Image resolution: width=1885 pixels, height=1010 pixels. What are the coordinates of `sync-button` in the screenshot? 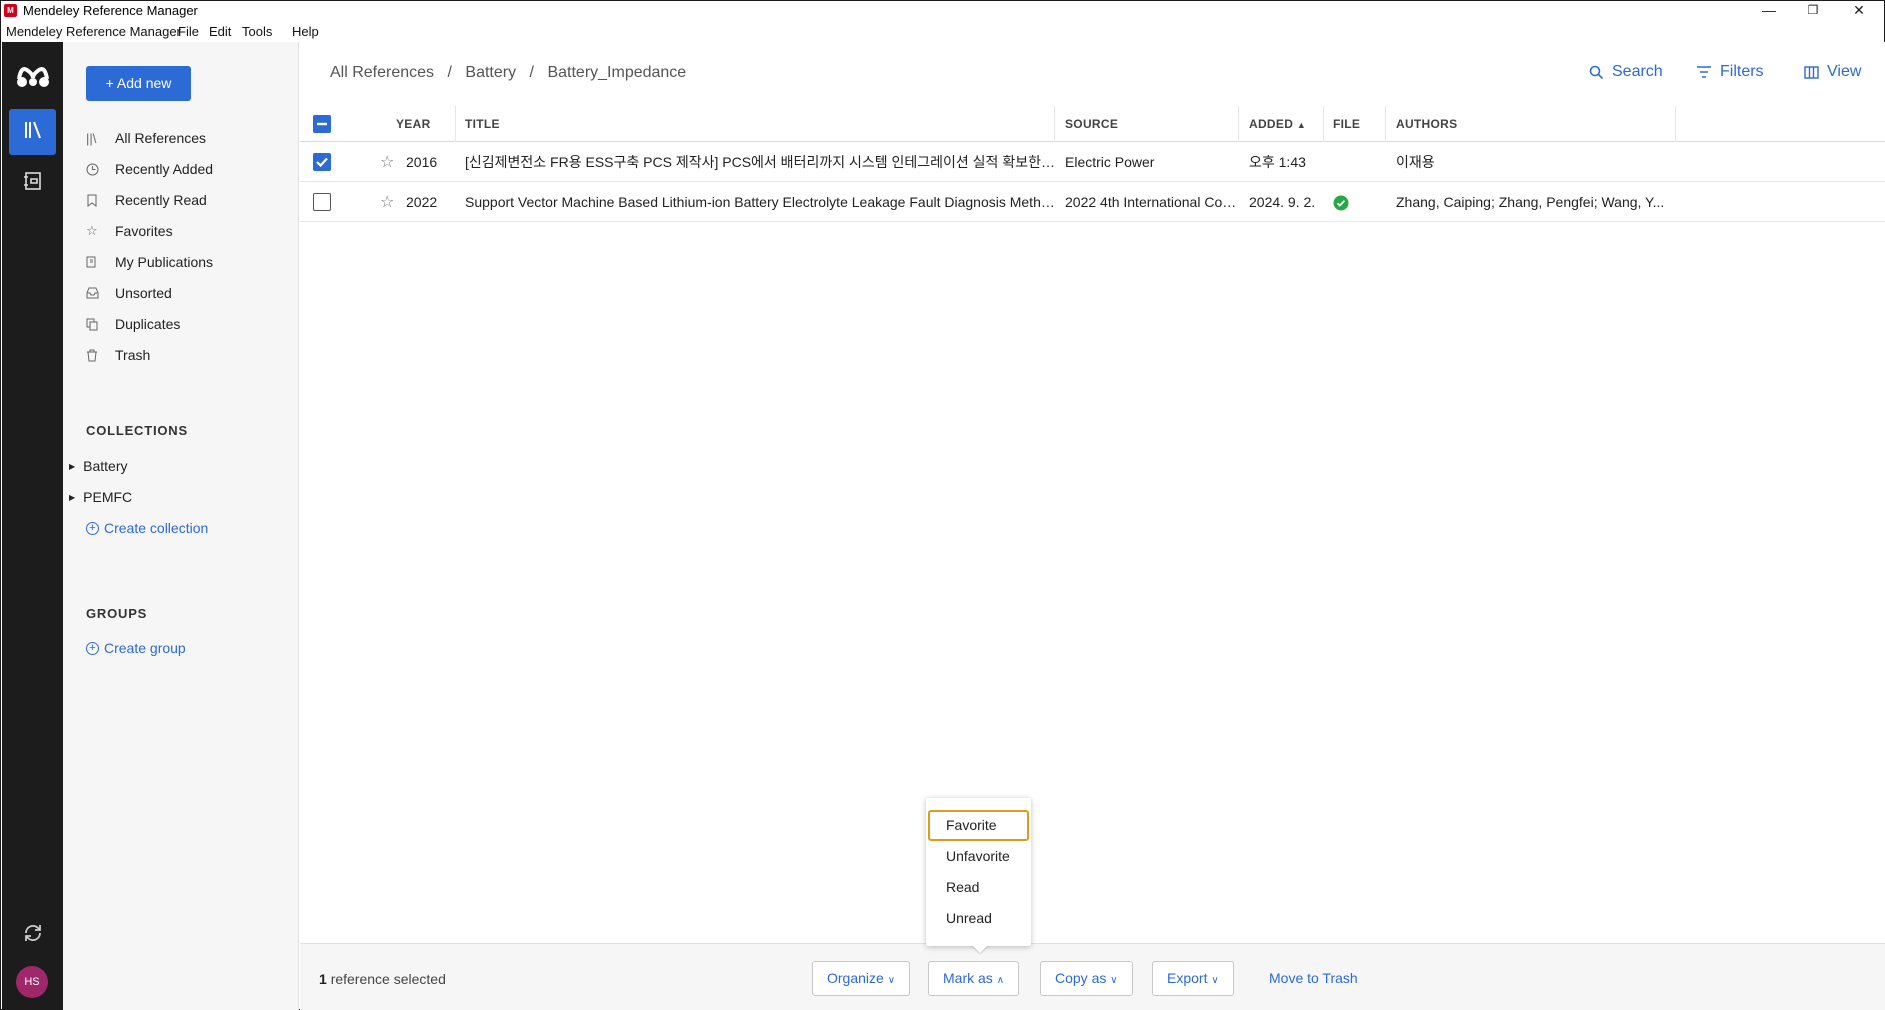 It's located at (32, 935).